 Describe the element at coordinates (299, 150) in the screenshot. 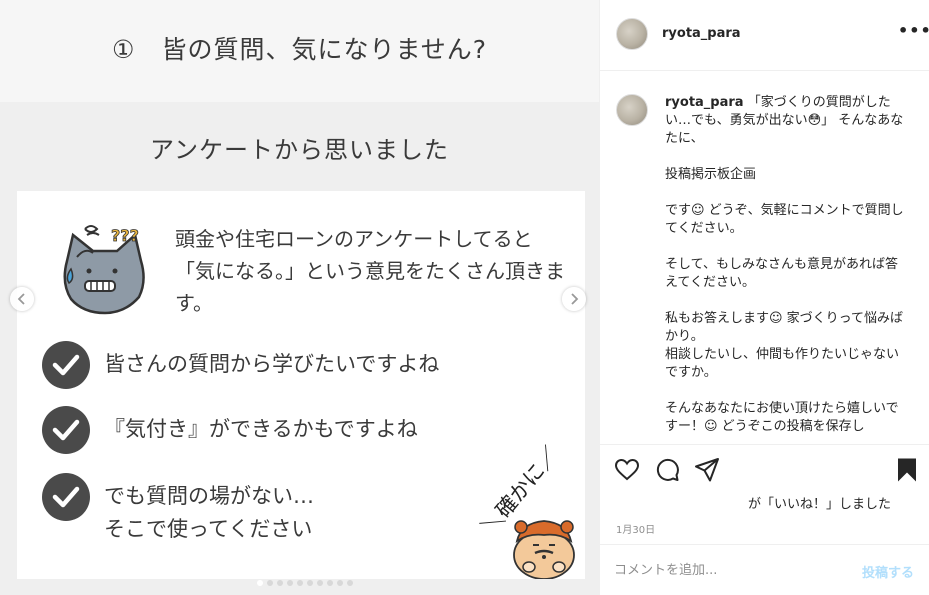

I see `image-subtitle: アンケートから思いました` at that location.